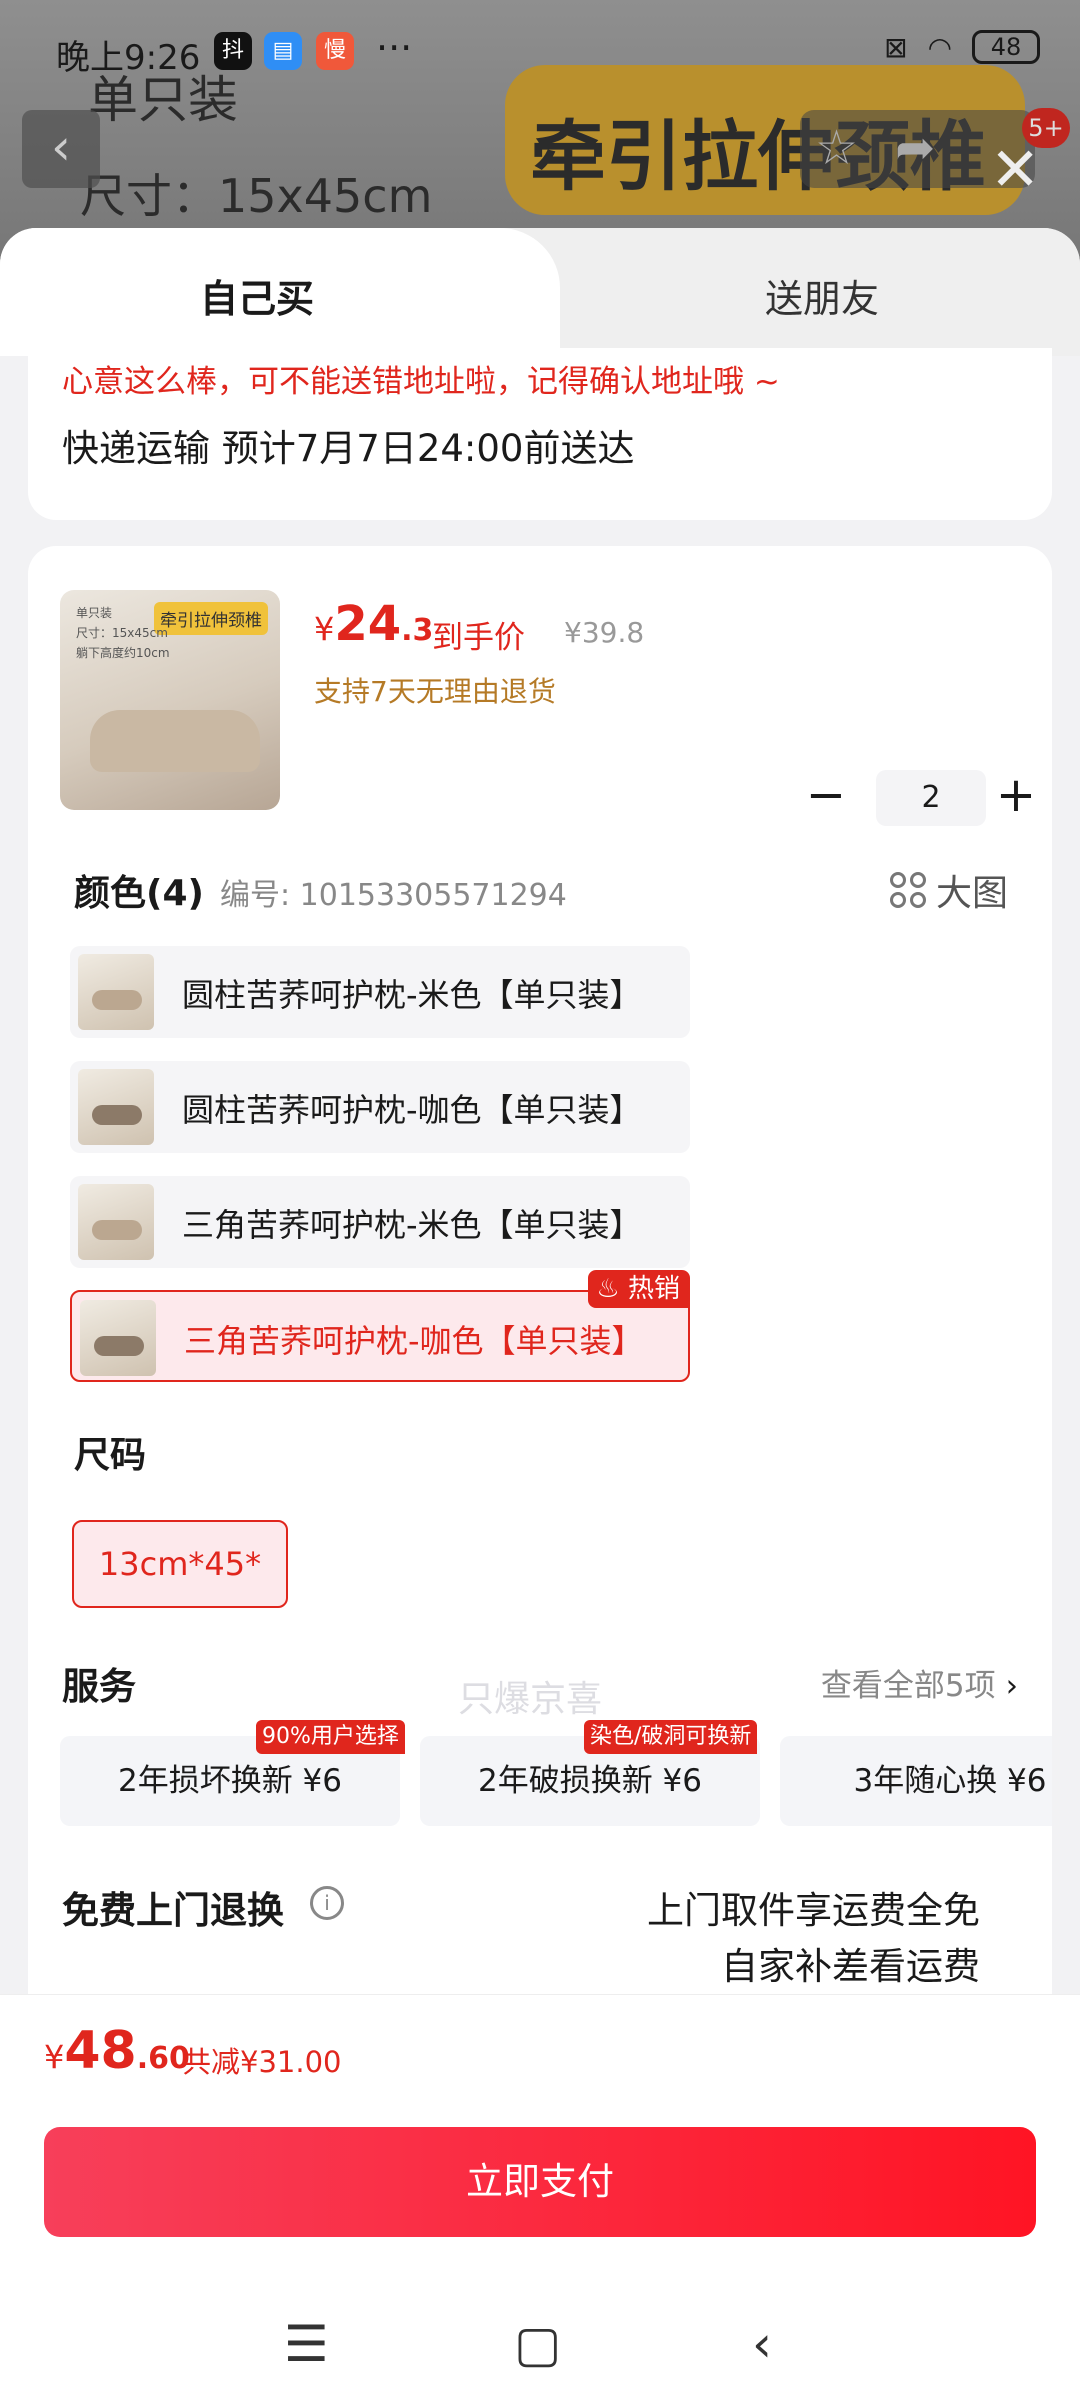 The image size is (1080, 2400). I want to click on service-badge: 90%用户选择, so click(330, 1737).